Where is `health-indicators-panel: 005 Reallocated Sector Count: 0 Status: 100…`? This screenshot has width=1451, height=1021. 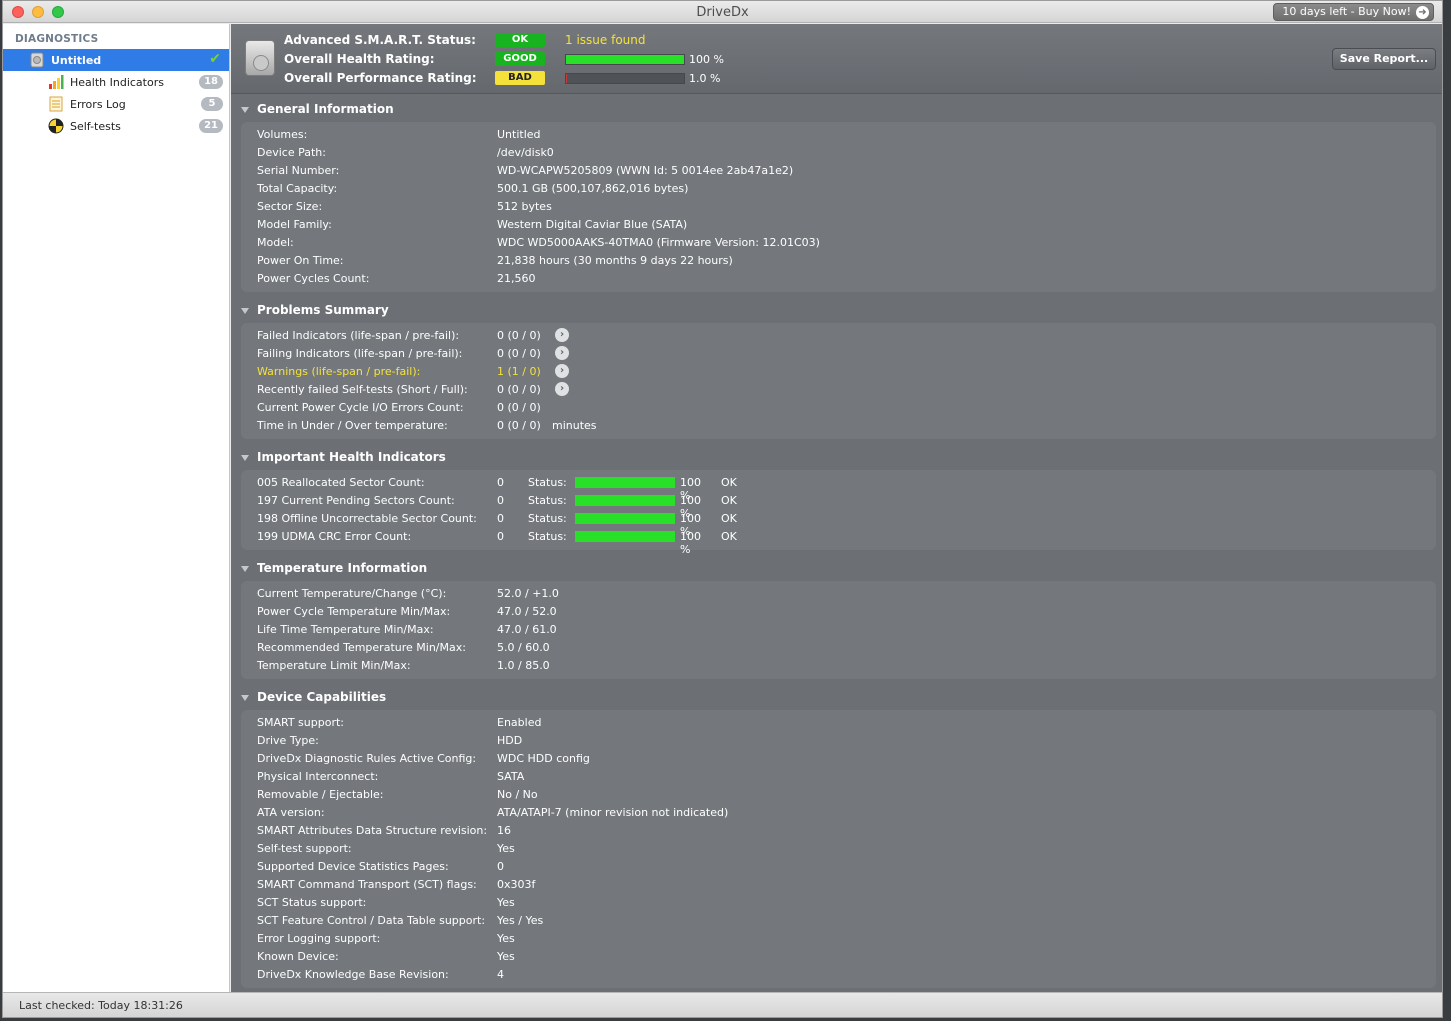
health-indicators-panel: 005 Reallocated Sector Count: 0 Status: 100… is located at coordinates (838, 513).